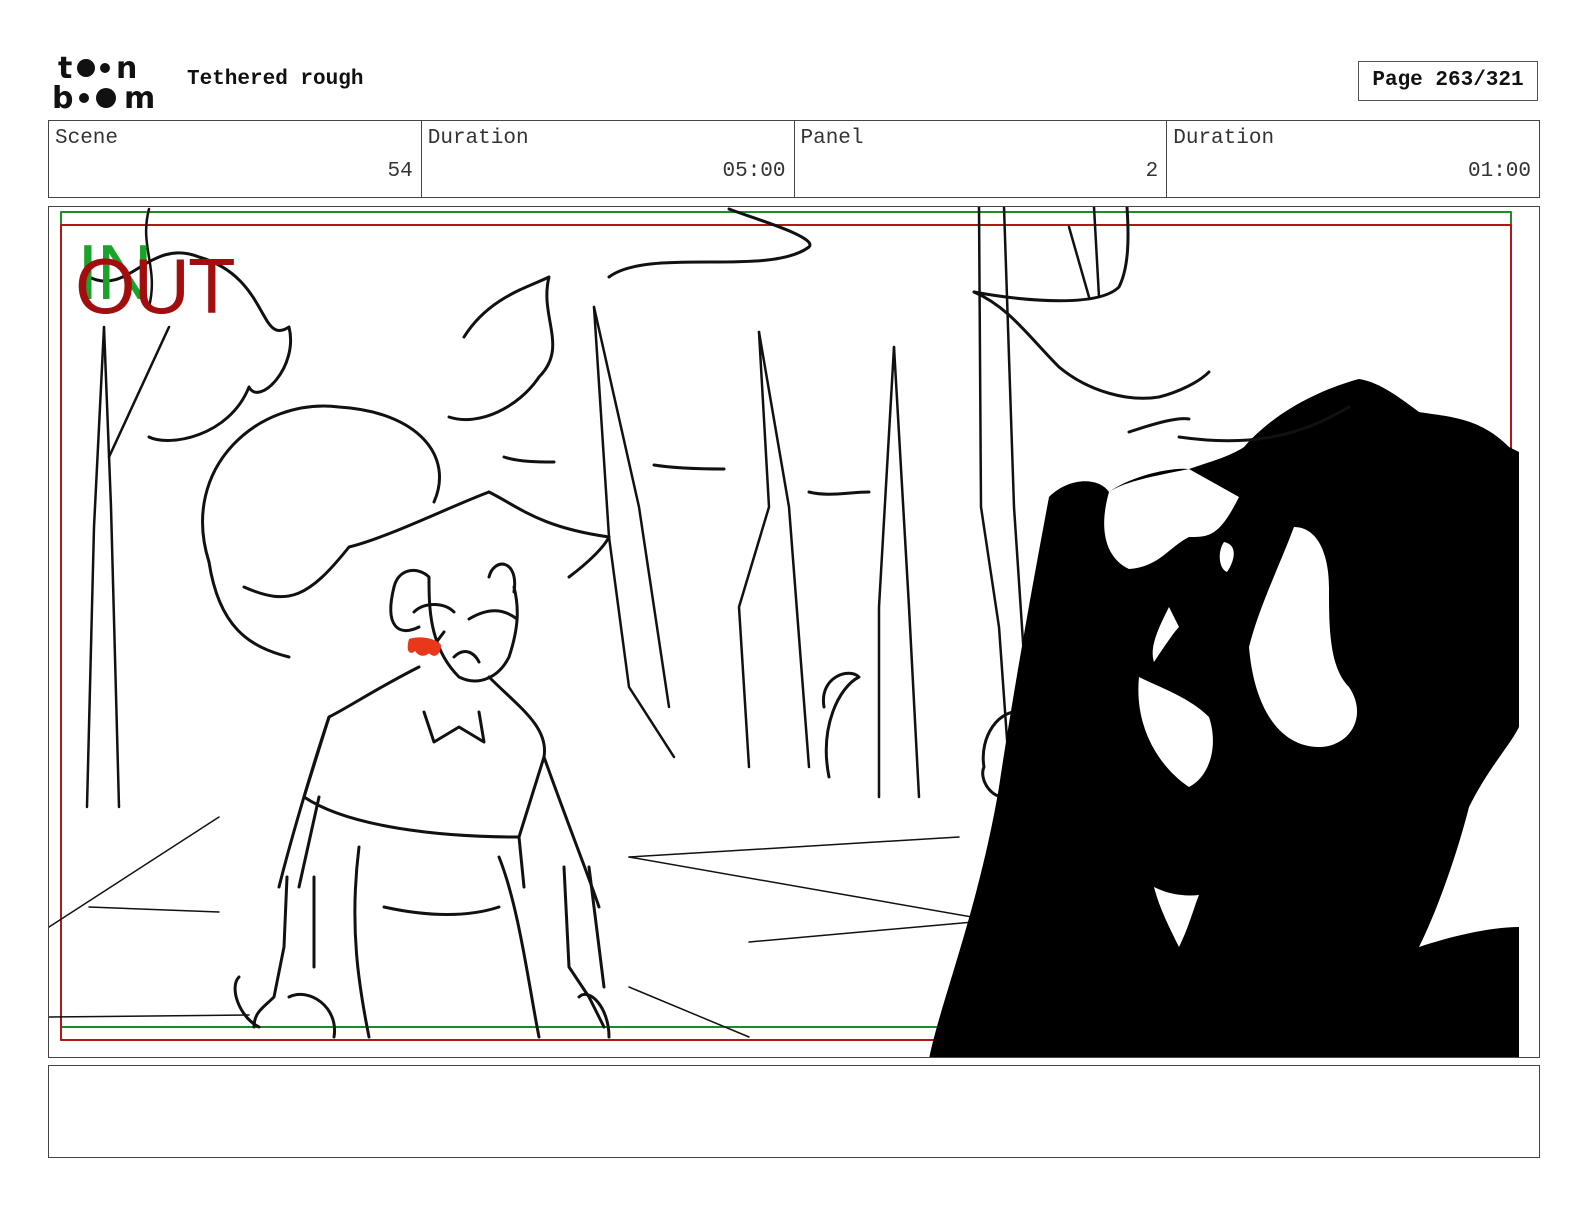 The image size is (1584, 1224). What do you see at coordinates (832, 138) in the screenshot?
I see `panel-label: Panel` at bounding box center [832, 138].